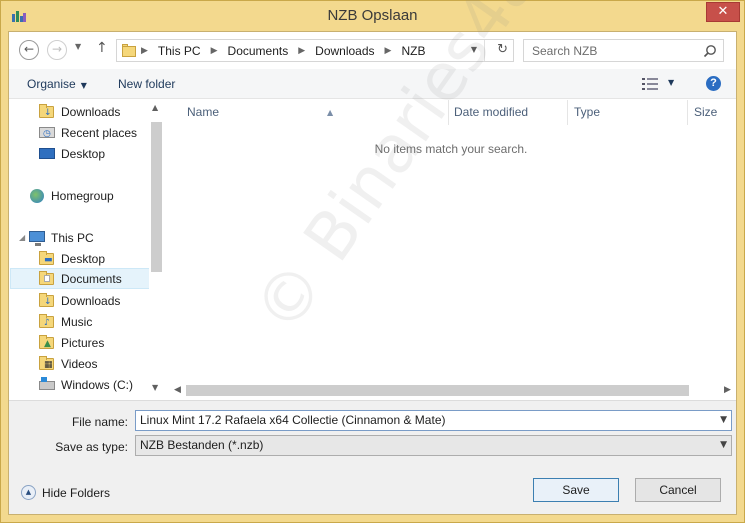 The width and height of the screenshot is (745, 523). I want to click on sidebar-item-recent-places: ◷ Recent places, so click(101, 132).